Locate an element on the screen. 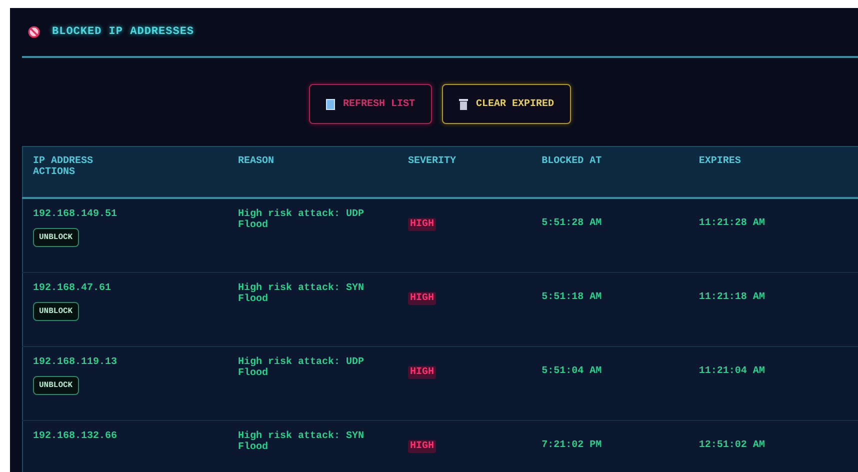 The image size is (858, 472). ip-address: 192.168.149.51 is located at coordinates (75, 214).